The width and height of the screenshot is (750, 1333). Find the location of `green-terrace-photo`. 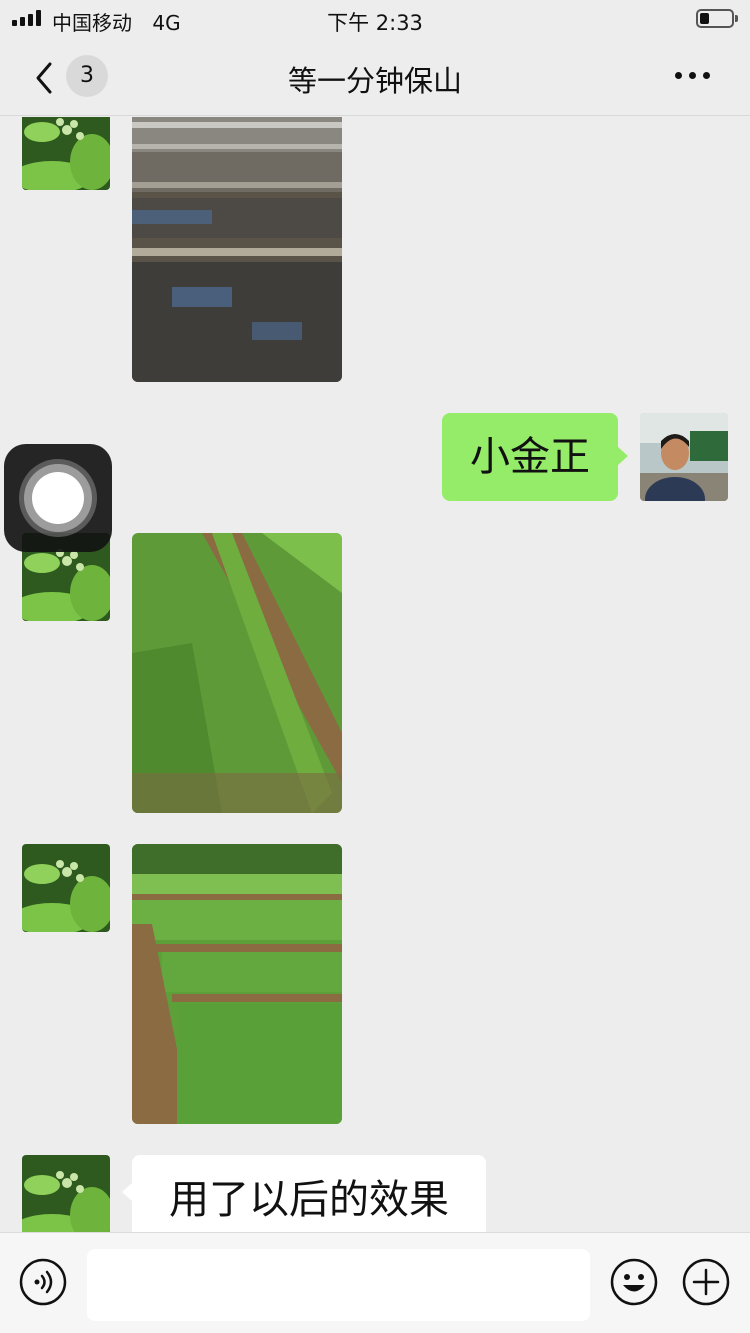

green-terrace-photo is located at coordinates (237, 984).